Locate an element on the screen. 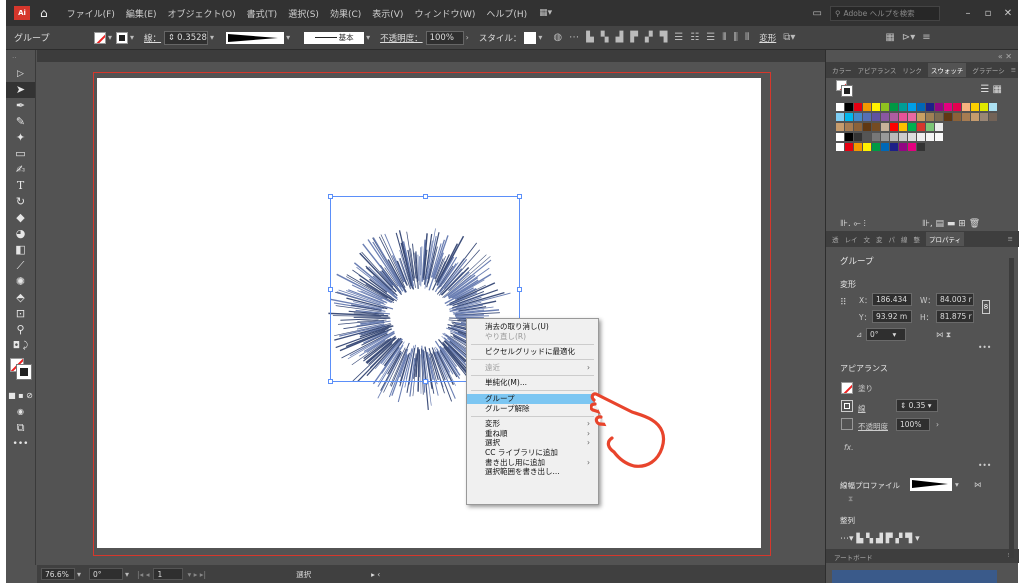 The height and width of the screenshot is (583, 1024). isolate-icon: ⧉▾ is located at coordinates (789, 37).